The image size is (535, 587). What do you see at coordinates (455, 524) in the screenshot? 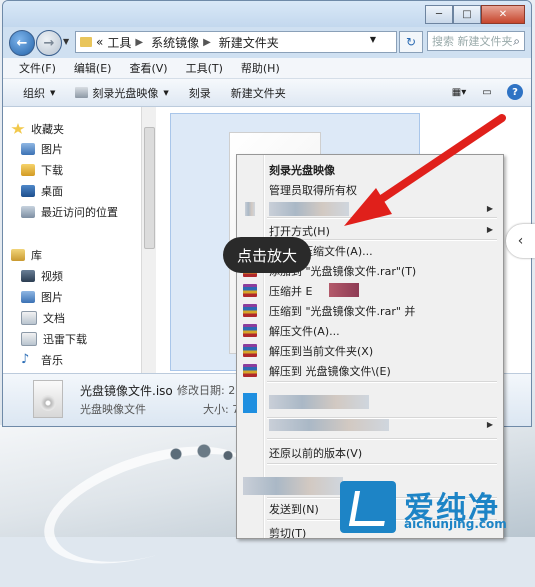
I see `watermark-url: aichunjing.com` at bounding box center [455, 524].